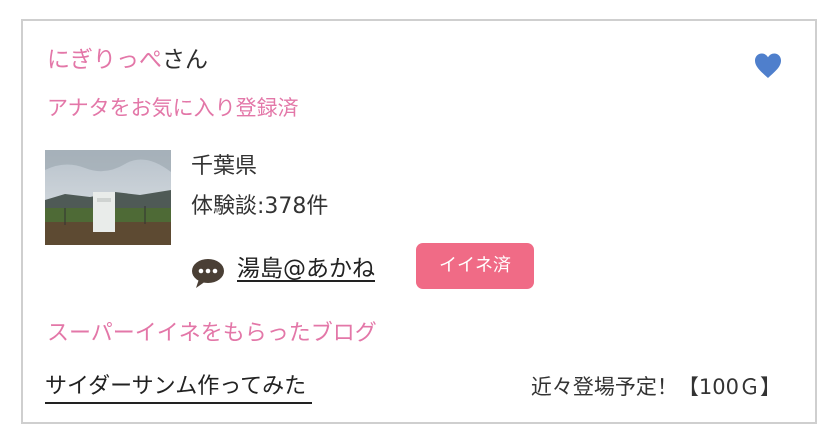 The width and height of the screenshot is (840, 441). What do you see at coordinates (179, 388) in the screenshot?
I see `blog-title-link: サイダーサンム作ってみた` at bounding box center [179, 388].